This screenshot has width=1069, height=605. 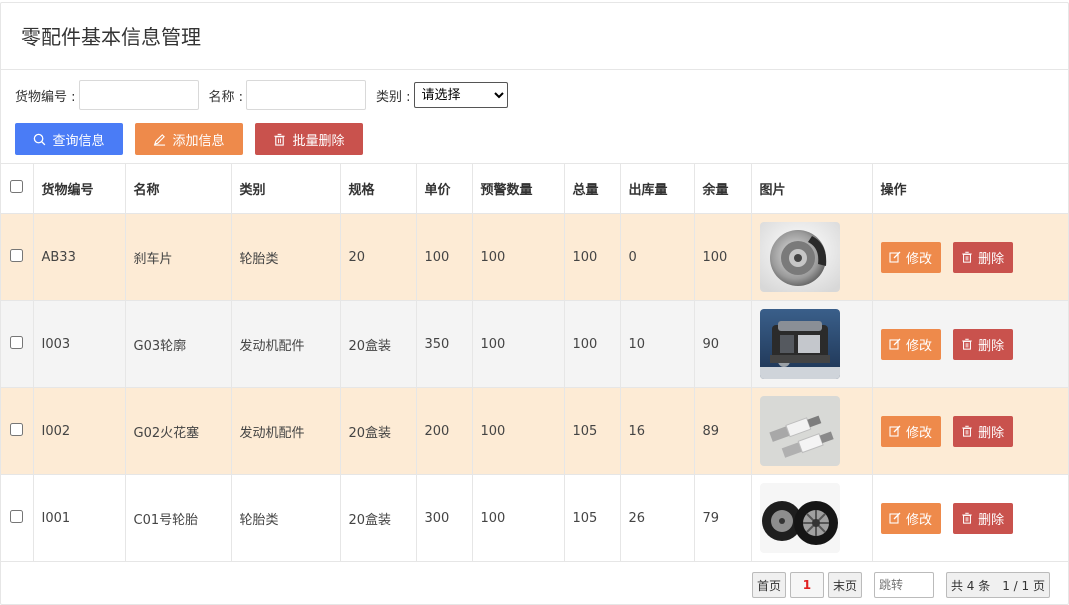 What do you see at coordinates (306, 95) in the screenshot?
I see `name-filter-input` at bounding box center [306, 95].